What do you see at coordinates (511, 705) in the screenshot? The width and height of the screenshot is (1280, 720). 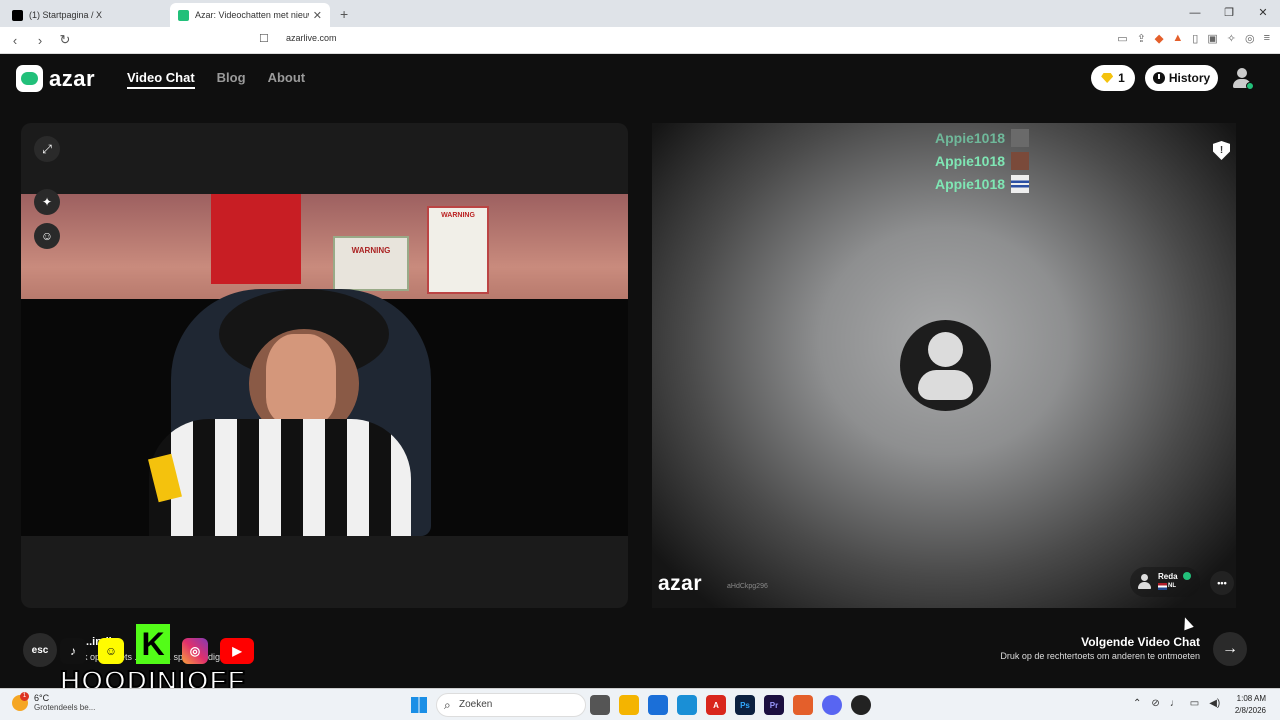 I see `taskbar-search: Zoeken` at bounding box center [511, 705].